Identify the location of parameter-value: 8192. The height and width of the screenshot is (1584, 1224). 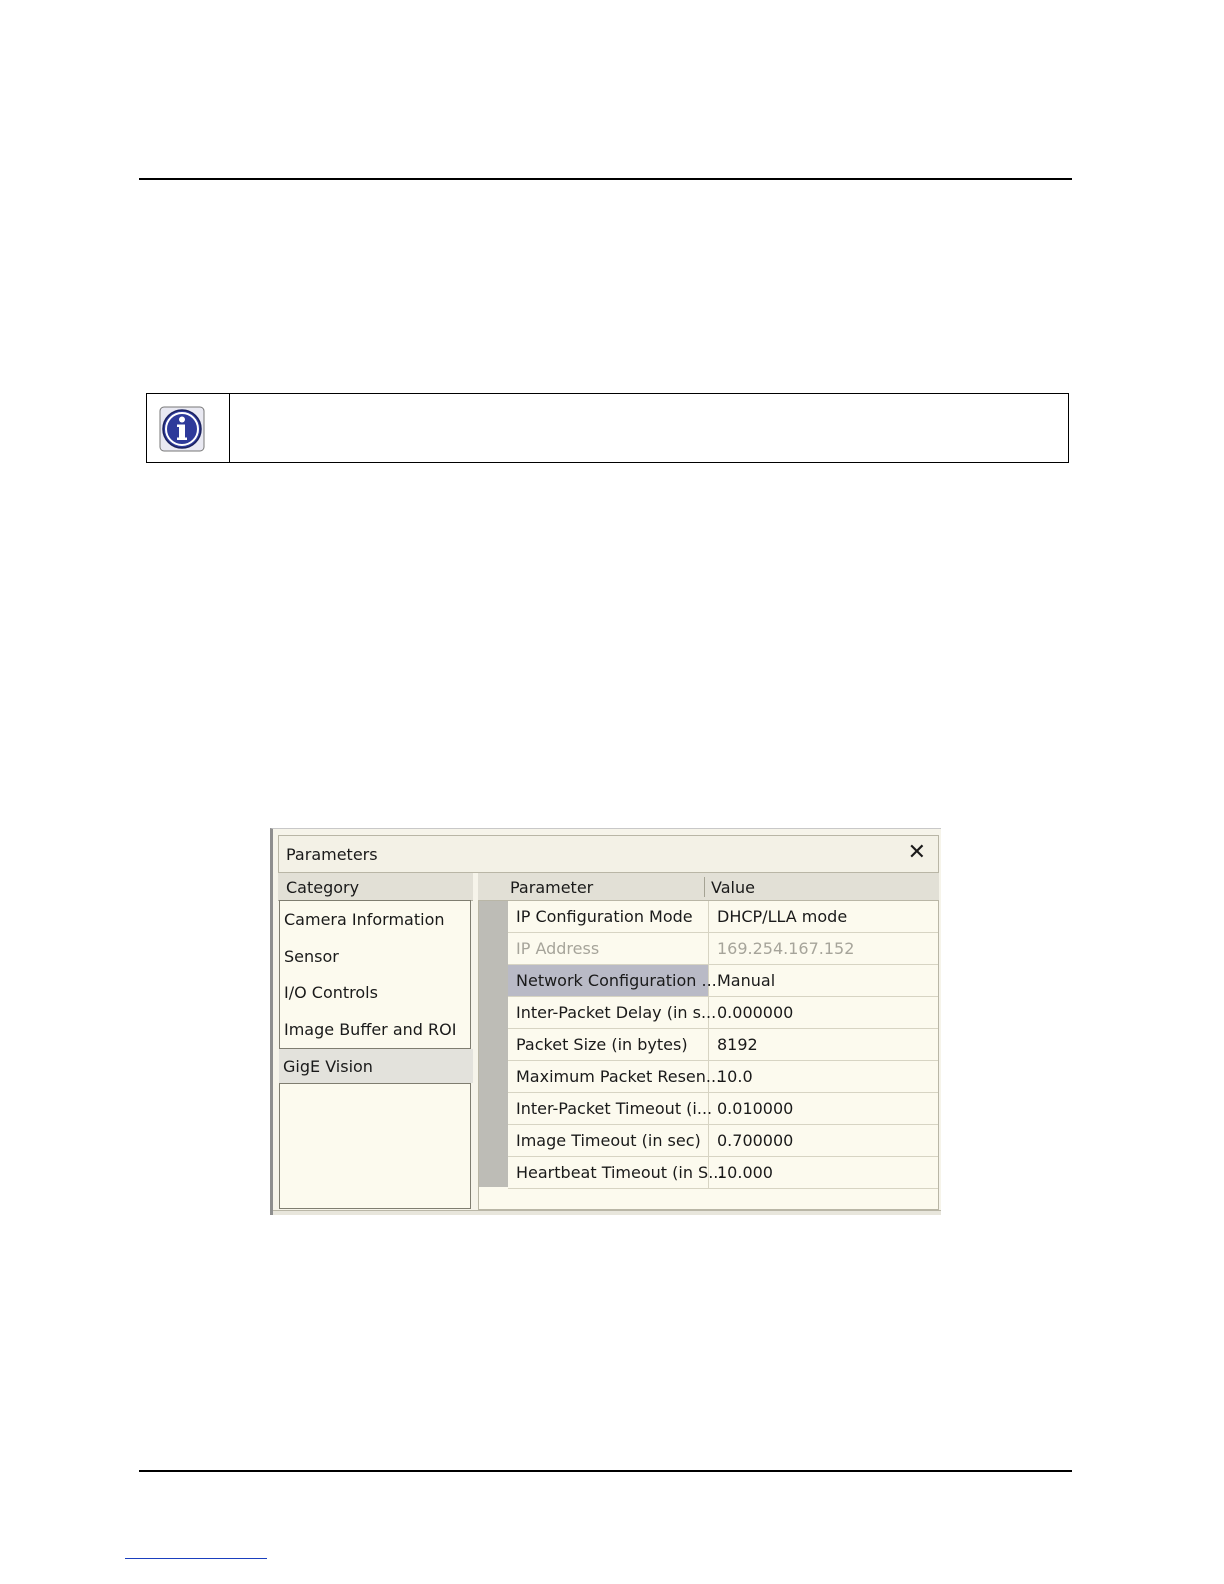
(737, 1044).